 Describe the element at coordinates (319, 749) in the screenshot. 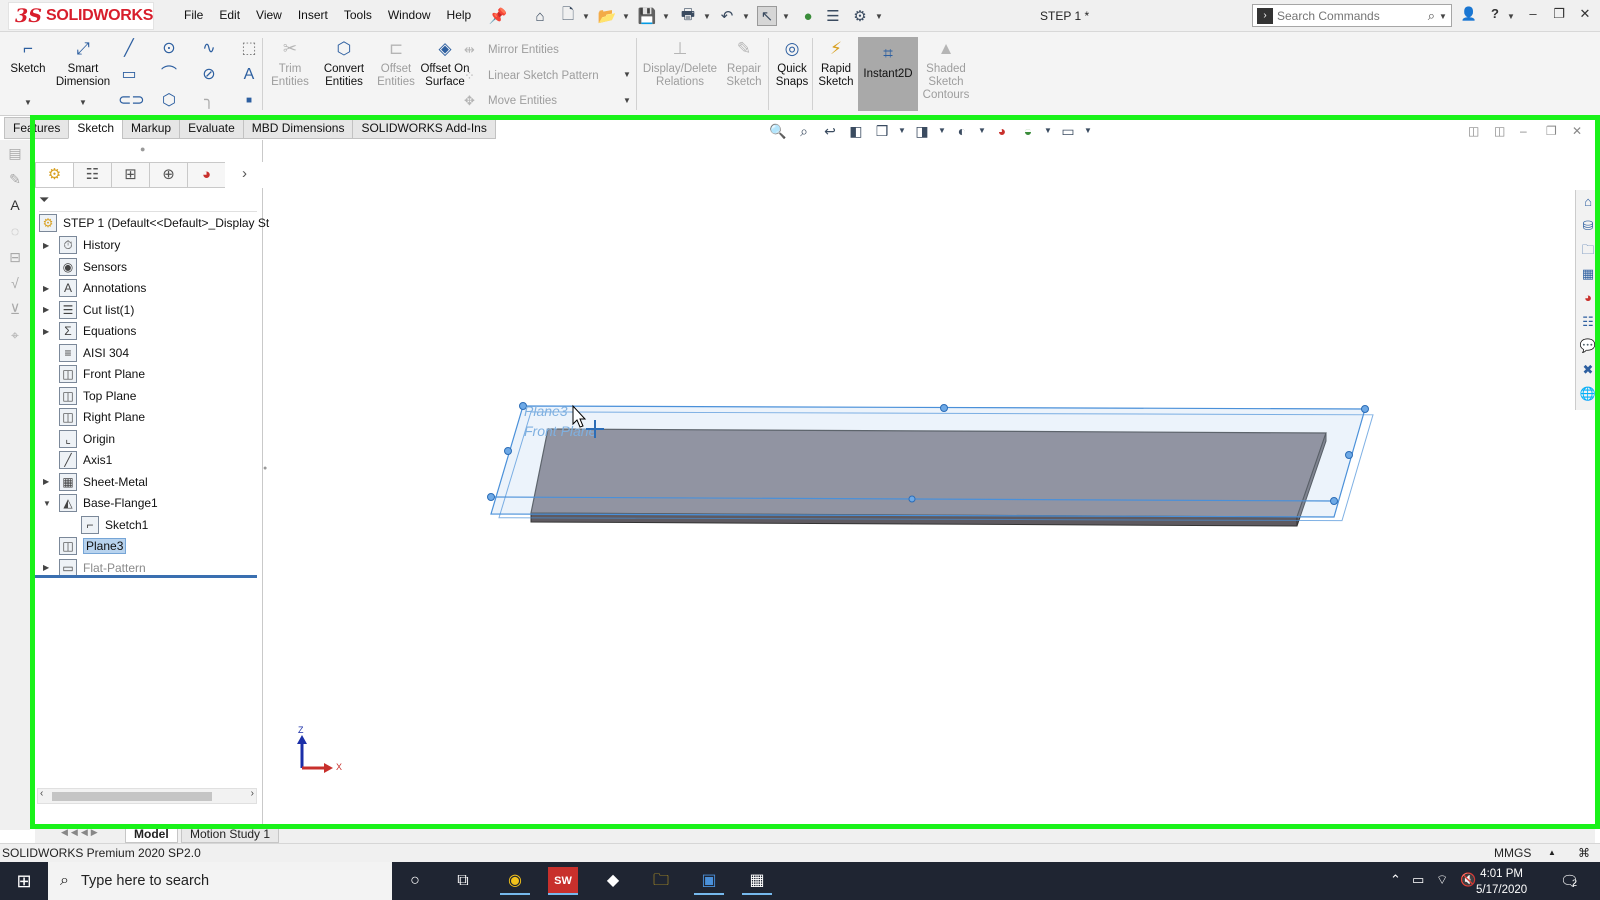

I see `reference-triad: Z X` at that location.